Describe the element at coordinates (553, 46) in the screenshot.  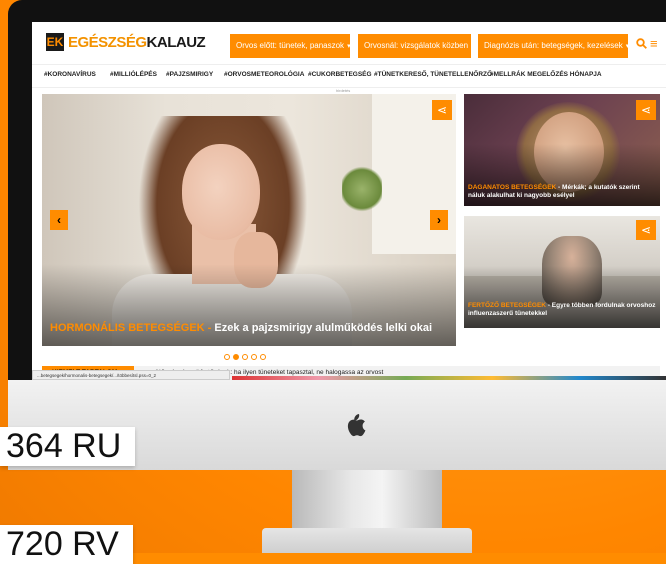
I see `menu-after-diagnosis-button: Diagnózis után: betegségek, kezelések ▾` at that location.